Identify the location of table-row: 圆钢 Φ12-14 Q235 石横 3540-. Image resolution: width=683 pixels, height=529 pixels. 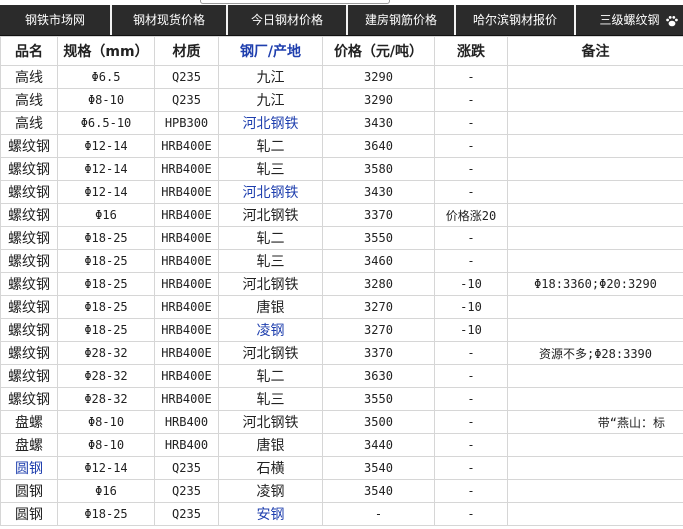
(341, 468).